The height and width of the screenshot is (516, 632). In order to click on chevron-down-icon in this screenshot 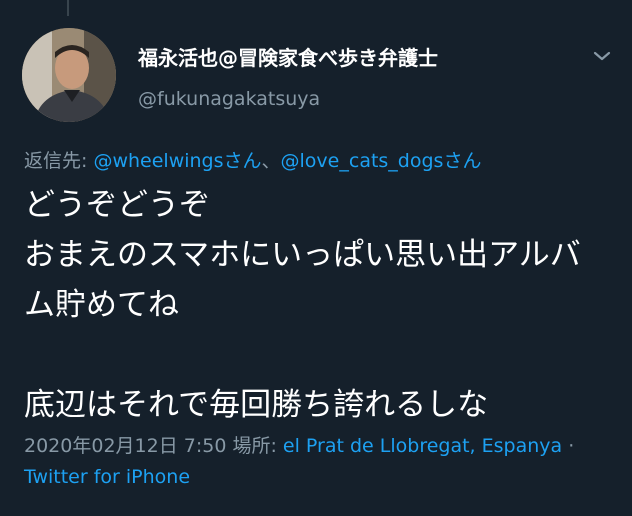, I will do `click(602, 56)`.